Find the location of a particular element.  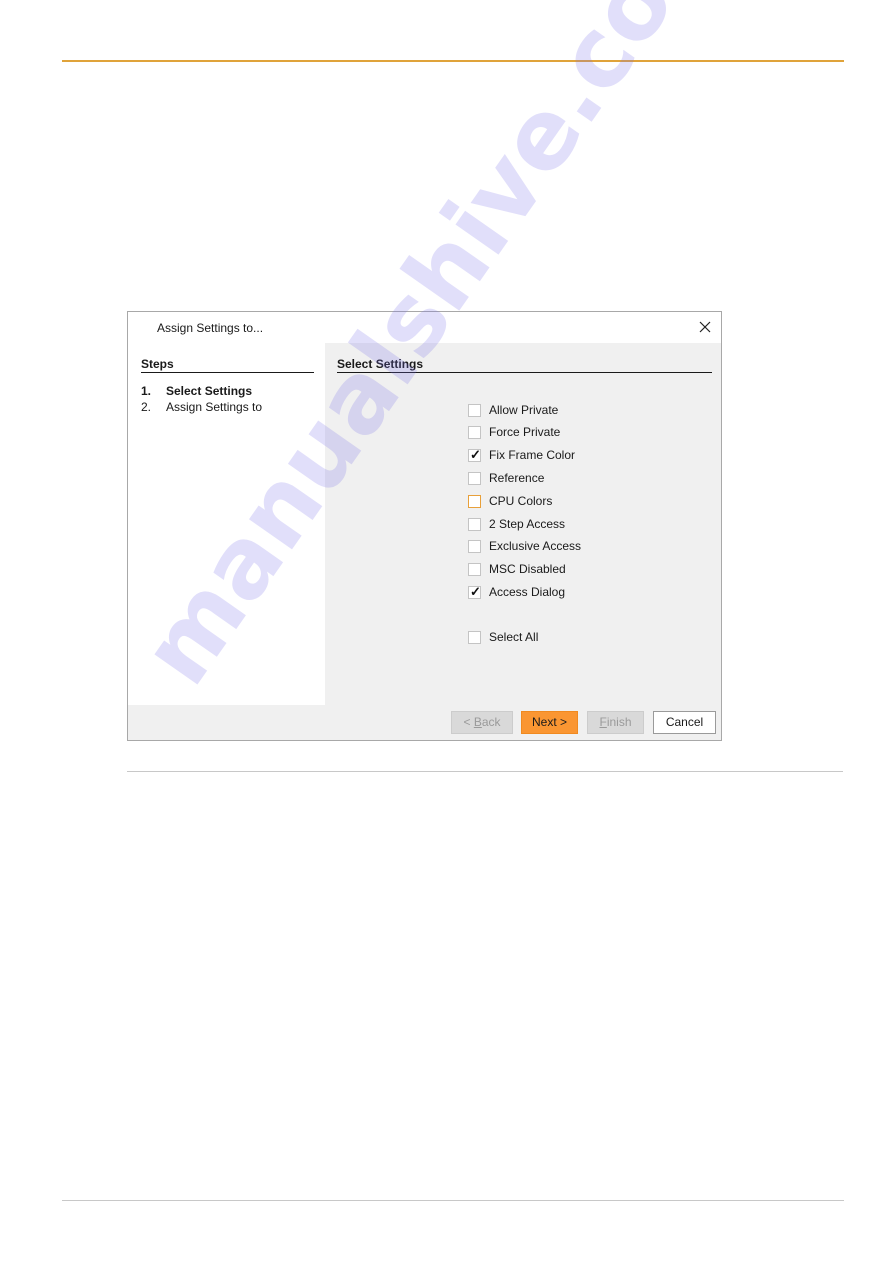

close-icon is located at coordinates (705, 327).